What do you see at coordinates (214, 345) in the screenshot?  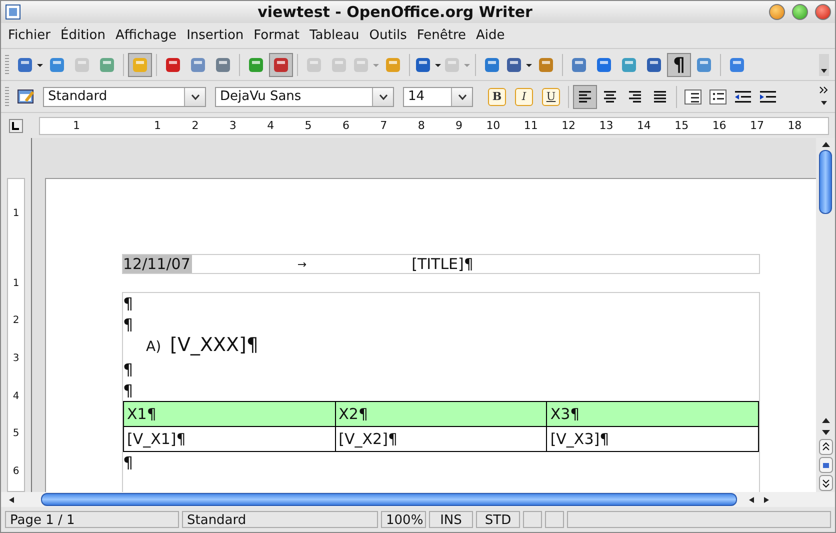 I see `list-item-text: [V_XXX]¶` at bounding box center [214, 345].